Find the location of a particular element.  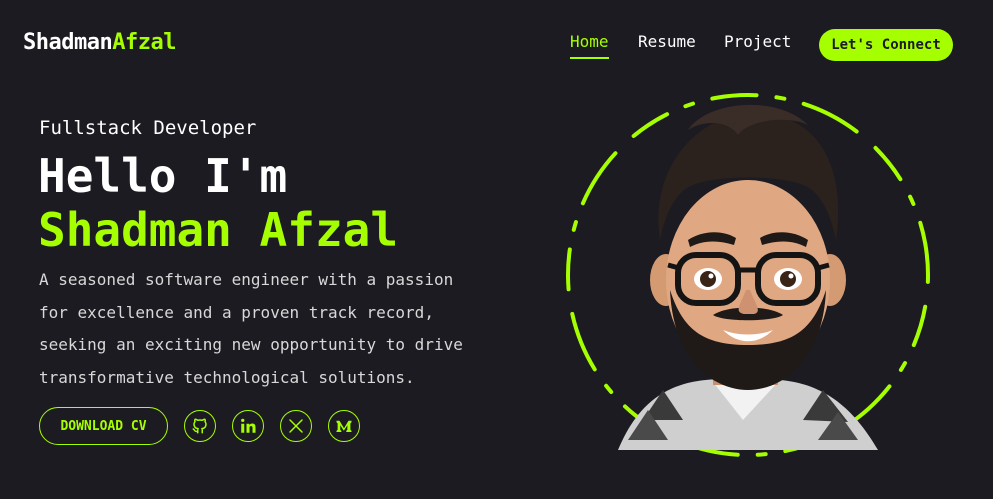

name-heading: Shadman Afzal is located at coordinates (218, 230).